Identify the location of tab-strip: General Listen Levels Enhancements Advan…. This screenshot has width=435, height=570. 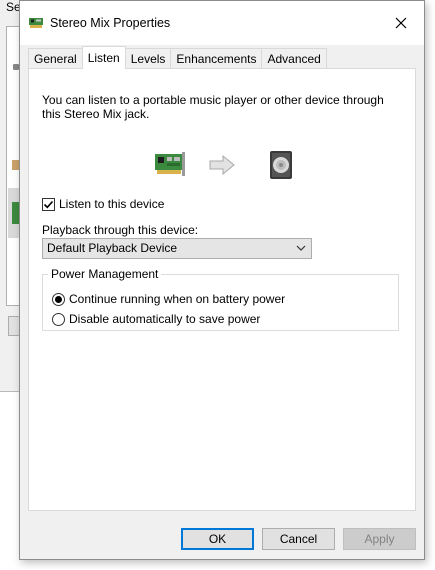
(177, 57).